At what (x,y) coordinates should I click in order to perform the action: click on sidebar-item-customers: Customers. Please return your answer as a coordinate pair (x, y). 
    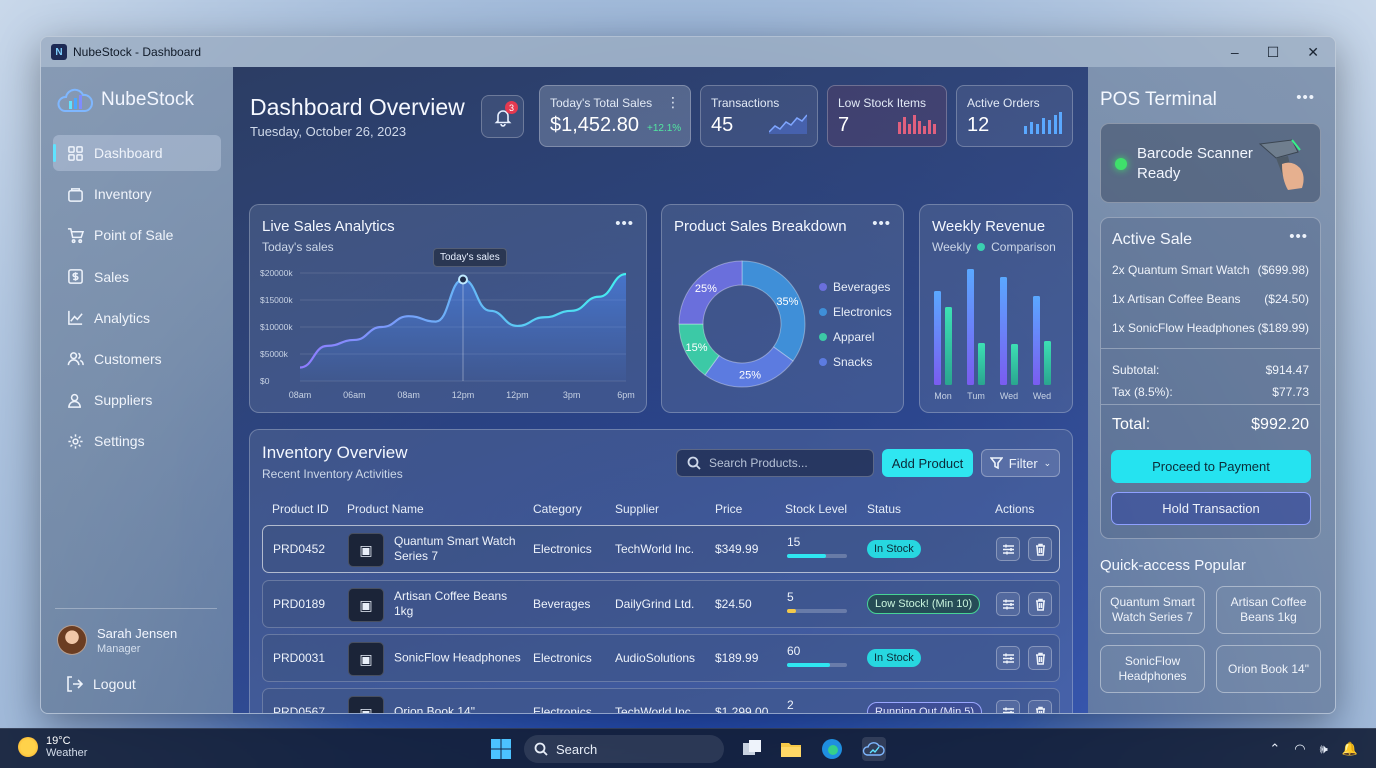
    Looking at the image, I should click on (137, 359).